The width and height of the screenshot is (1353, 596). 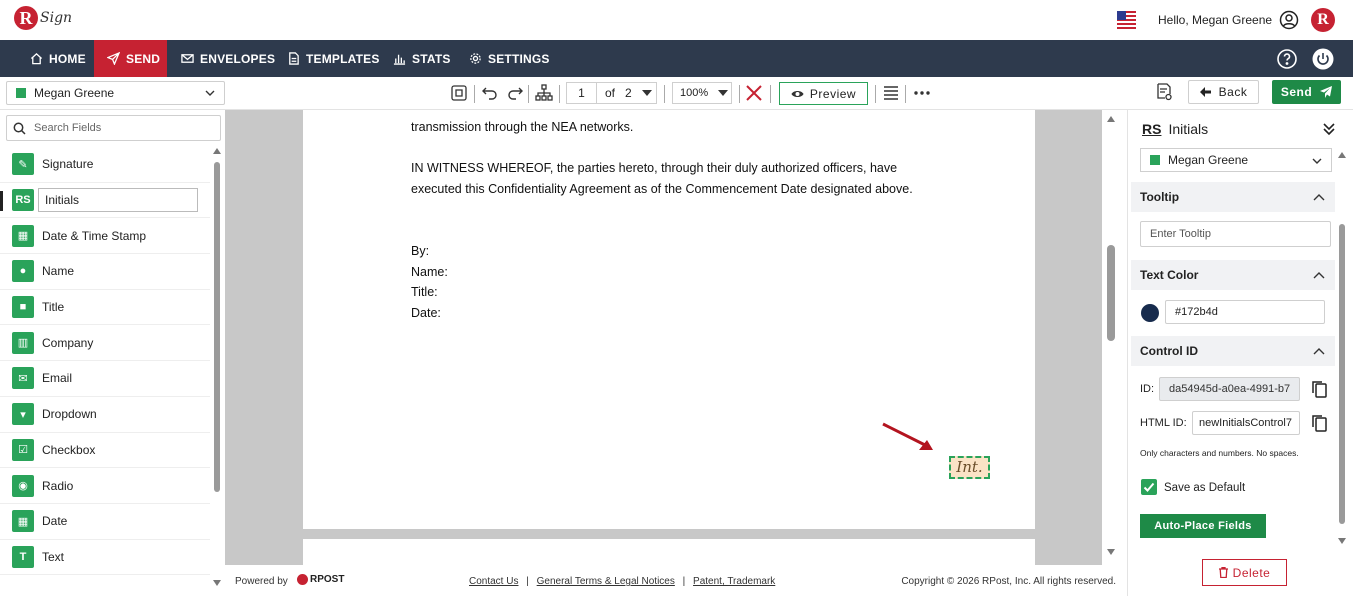 What do you see at coordinates (422, 58) in the screenshot?
I see `nav-stats: STATS` at bounding box center [422, 58].